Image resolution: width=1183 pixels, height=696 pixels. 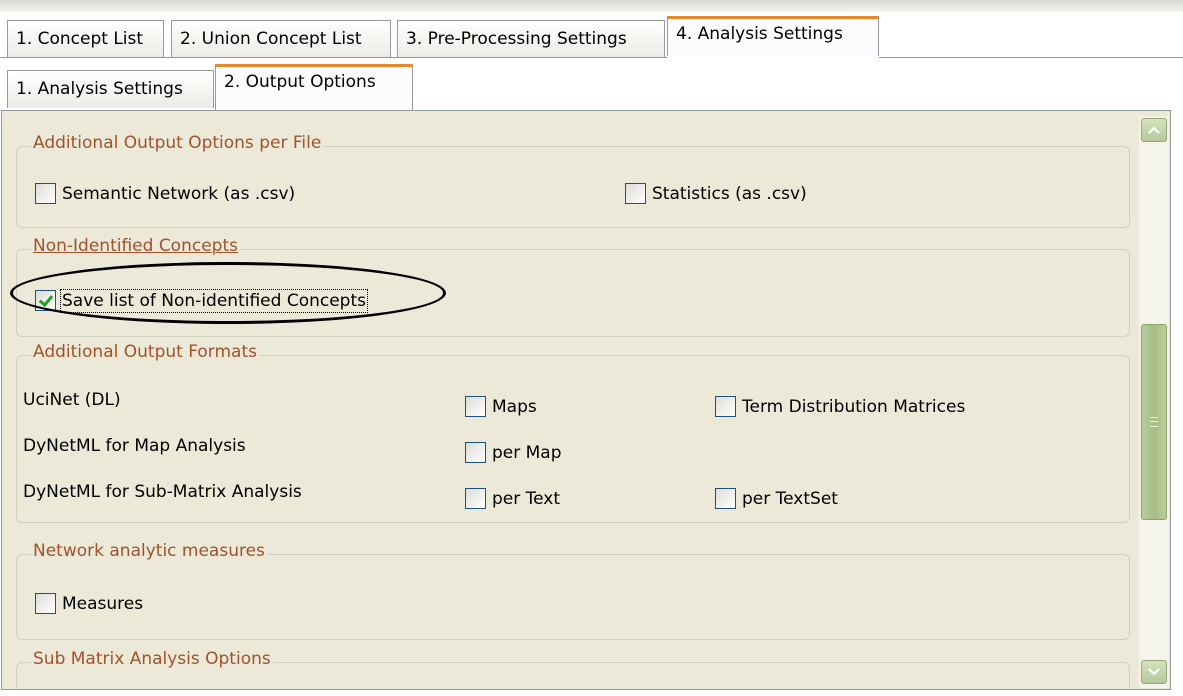 What do you see at coordinates (854, 406) in the screenshot?
I see `checkbox-label: Term Distribution Matrices` at bounding box center [854, 406].